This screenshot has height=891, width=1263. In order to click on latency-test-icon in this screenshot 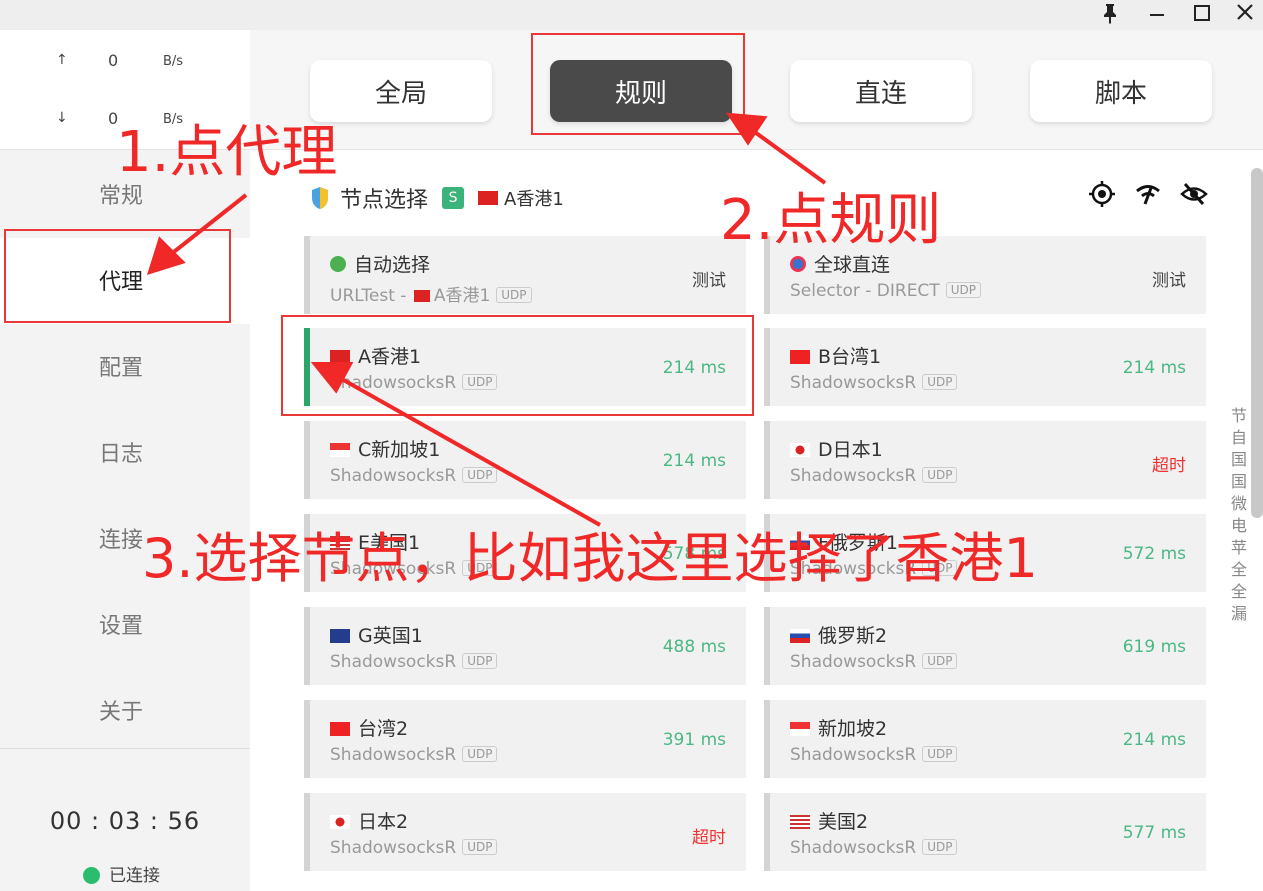, I will do `click(1148, 194)`.